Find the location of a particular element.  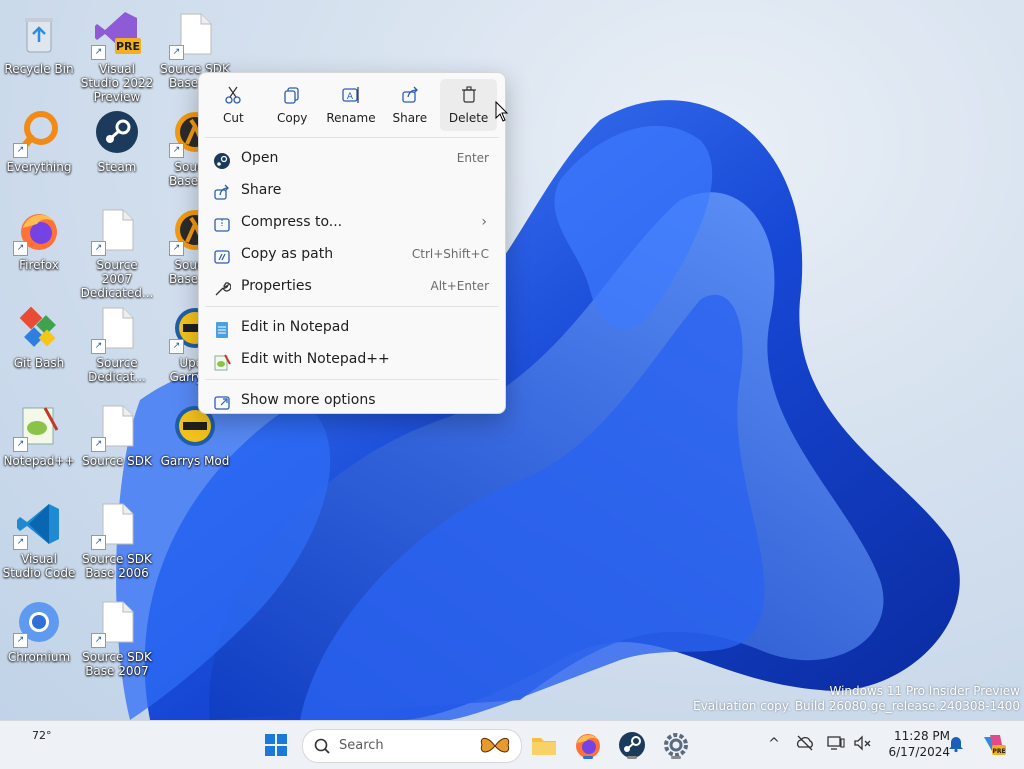

desktop-icon-label: Notepad++ is located at coordinates (39, 461).